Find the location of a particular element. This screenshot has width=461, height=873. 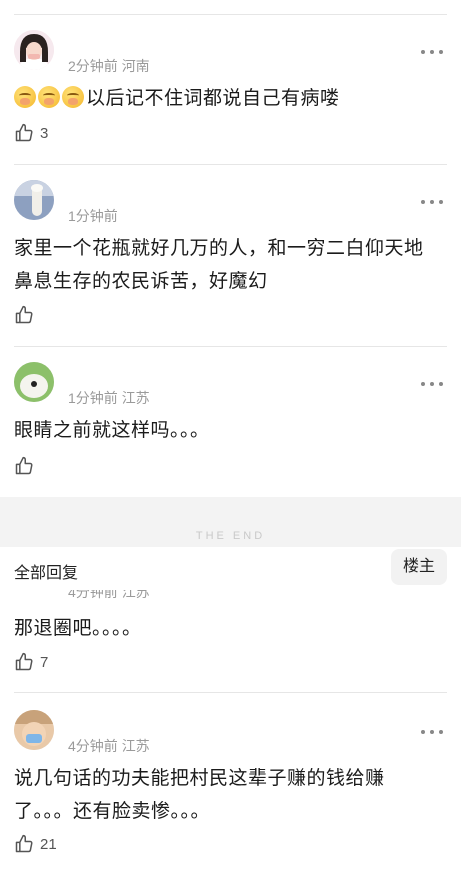

top-divider is located at coordinates (230, 14).